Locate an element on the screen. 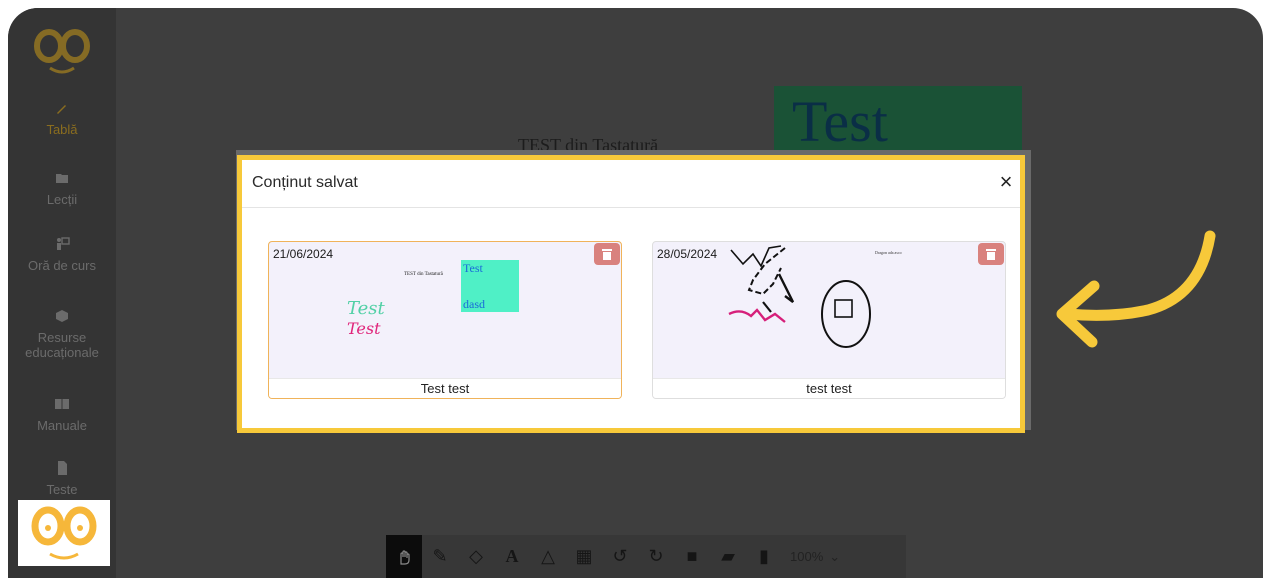 The image size is (1268, 578). zoom-select: 100% ⌄ is located at coordinates (815, 557).